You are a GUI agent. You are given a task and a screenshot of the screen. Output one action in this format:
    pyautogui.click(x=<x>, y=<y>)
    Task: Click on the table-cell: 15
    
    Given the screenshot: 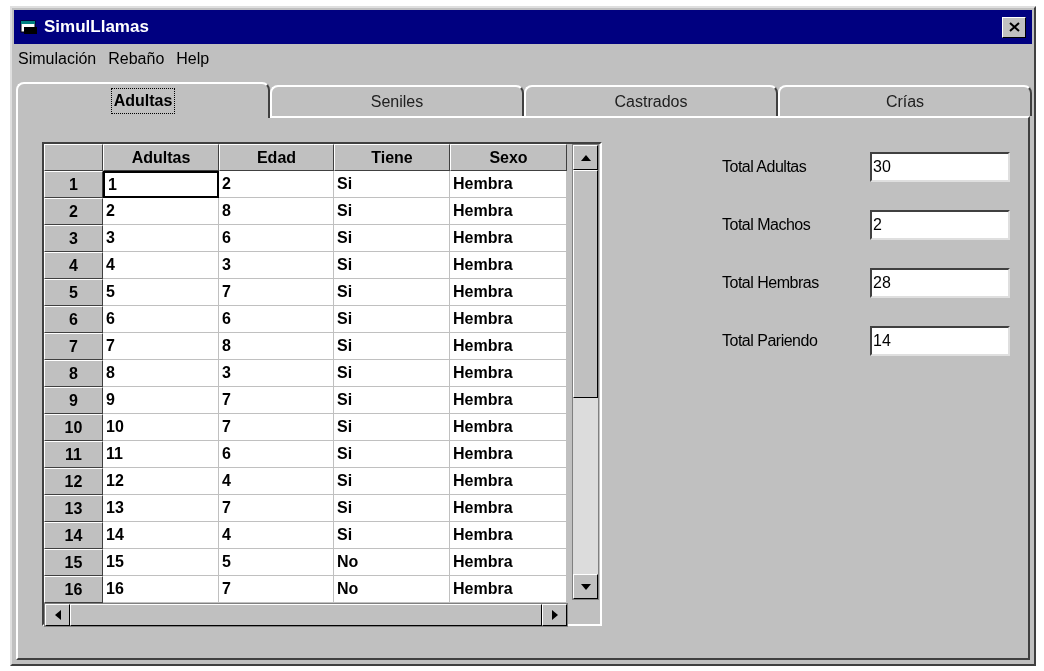 What is the action you would take?
    pyautogui.click(x=161, y=562)
    